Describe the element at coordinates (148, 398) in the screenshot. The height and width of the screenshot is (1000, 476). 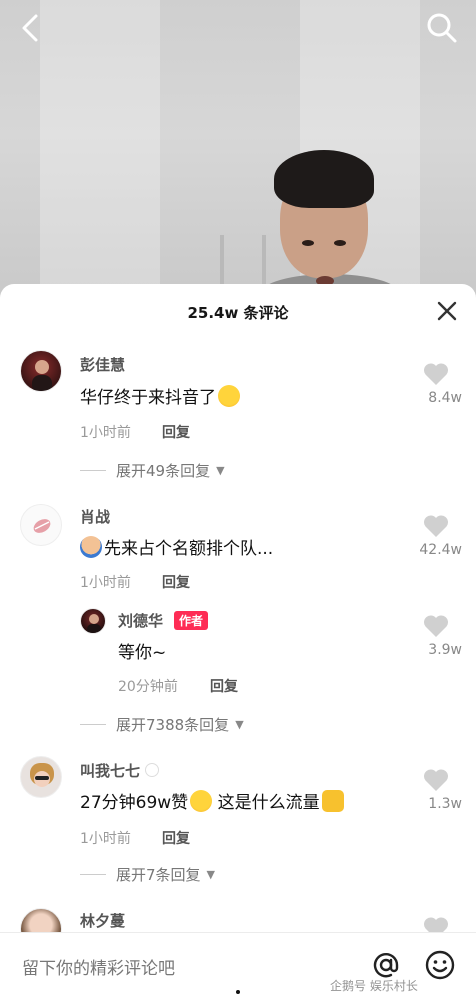
I see `comment-text-content: 华仔终于来抖音了` at that location.